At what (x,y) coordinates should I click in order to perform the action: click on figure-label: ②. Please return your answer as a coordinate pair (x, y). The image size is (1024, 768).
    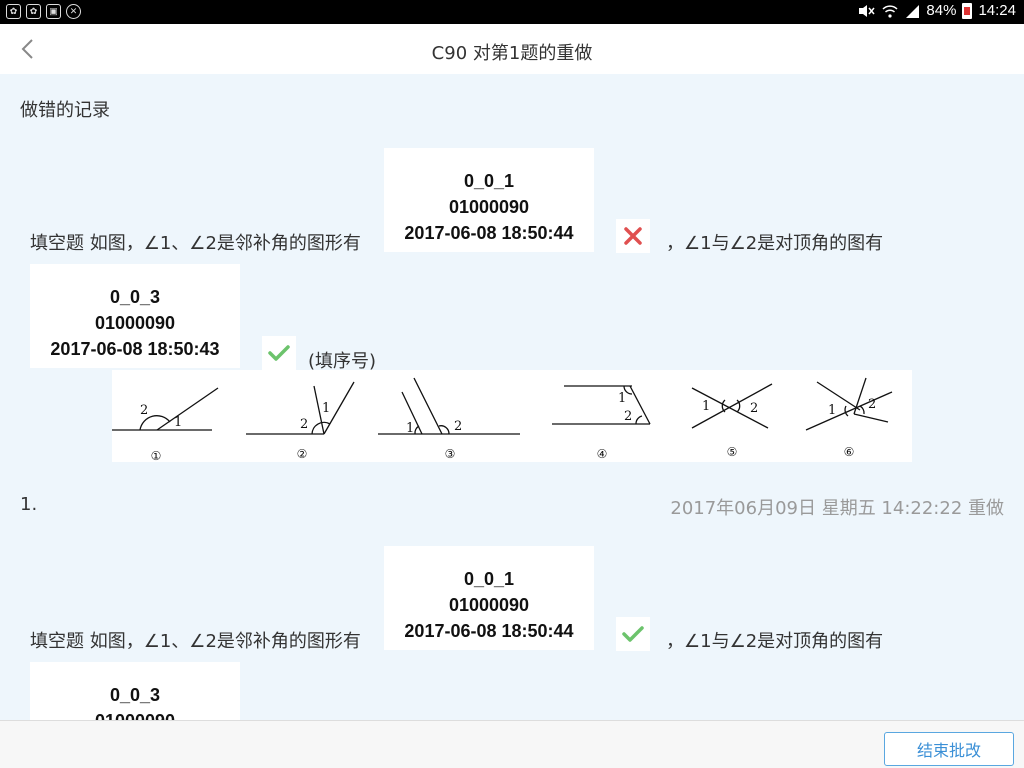
    Looking at the image, I should click on (302, 454).